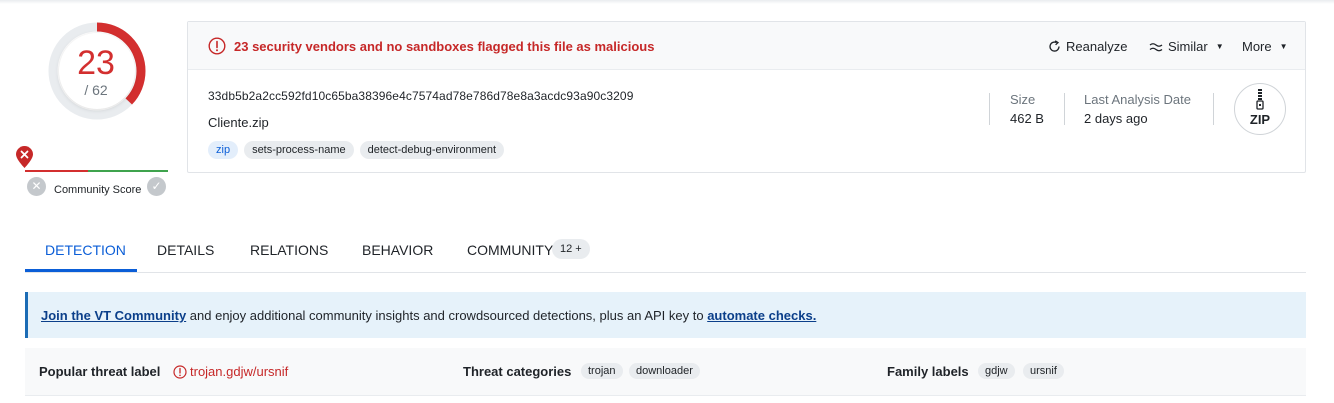  What do you see at coordinates (602, 371) in the screenshot?
I see `category-tag-trojan: trojan` at bounding box center [602, 371].